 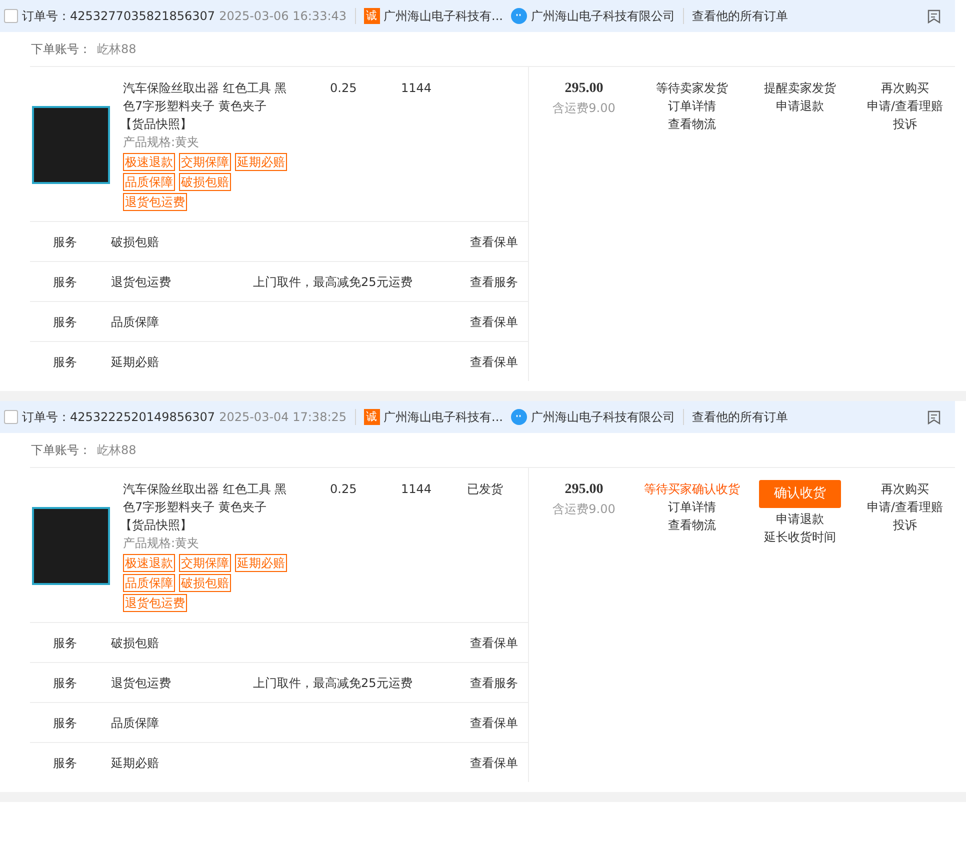 What do you see at coordinates (283, 417) in the screenshot?
I see `order-time: 2025-03-04 17:38:25` at bounding box center [283, 417].